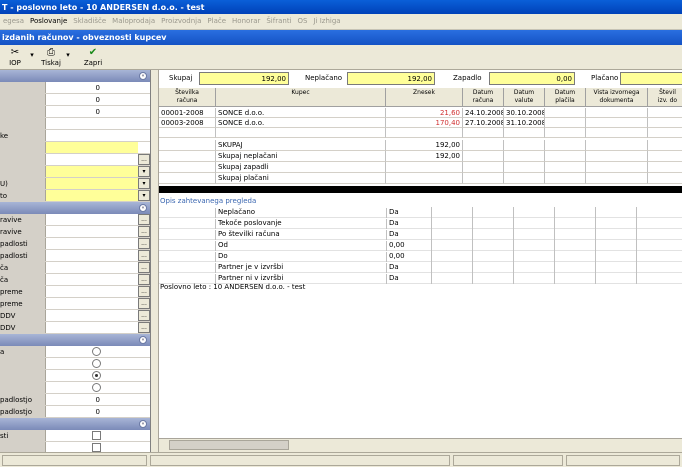 The height and width of the screenshot is (467, 682). I want to click on grid-cell: 31.10.2008, so click(524, 123).